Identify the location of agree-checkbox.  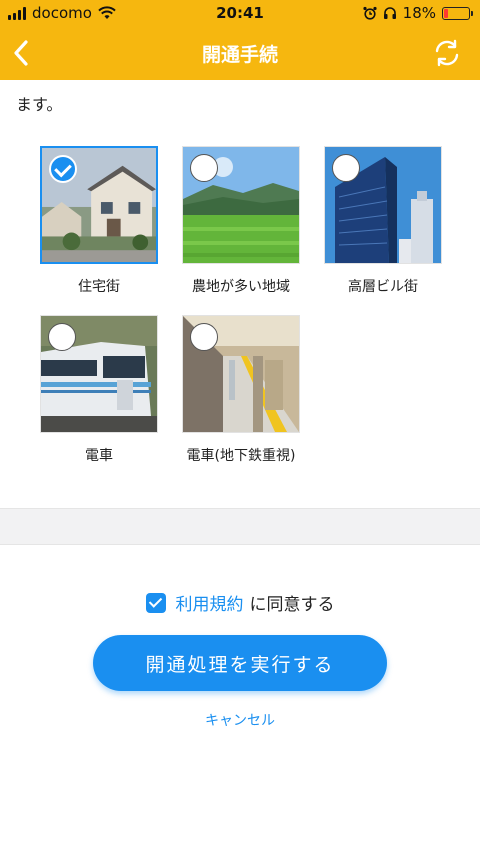
(155, 602).